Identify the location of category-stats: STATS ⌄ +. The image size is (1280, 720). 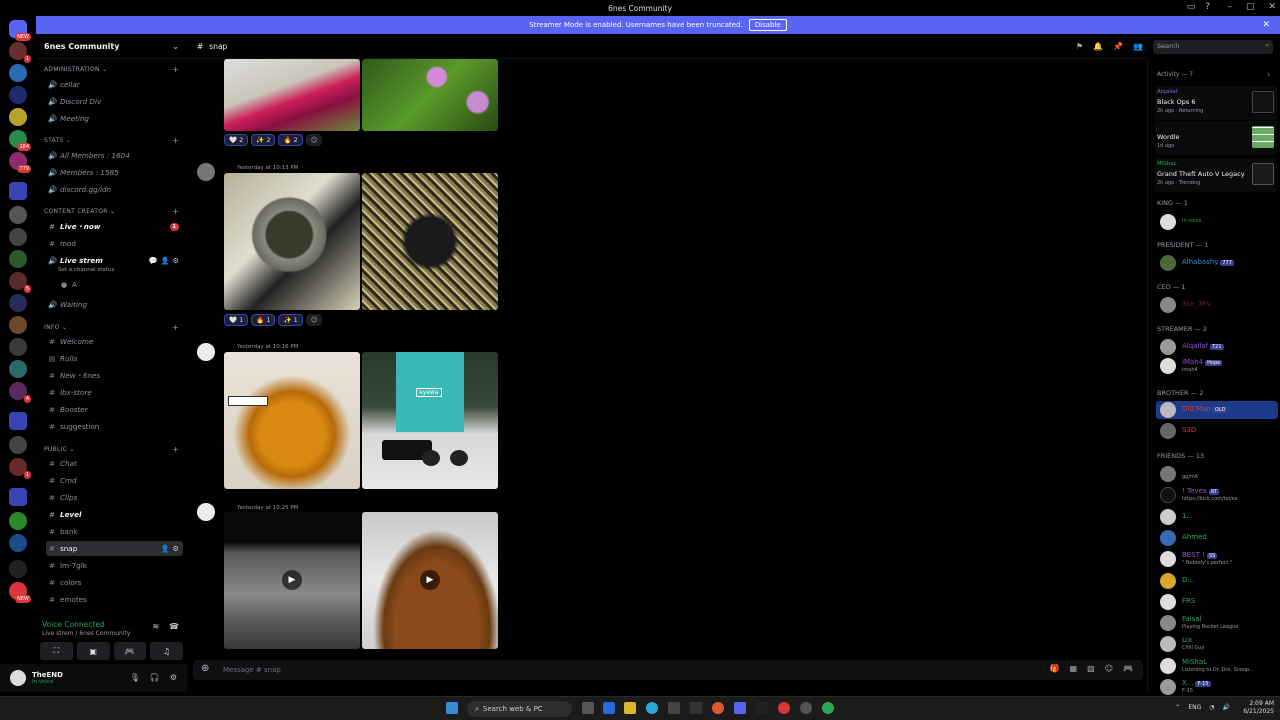
(111, 140).